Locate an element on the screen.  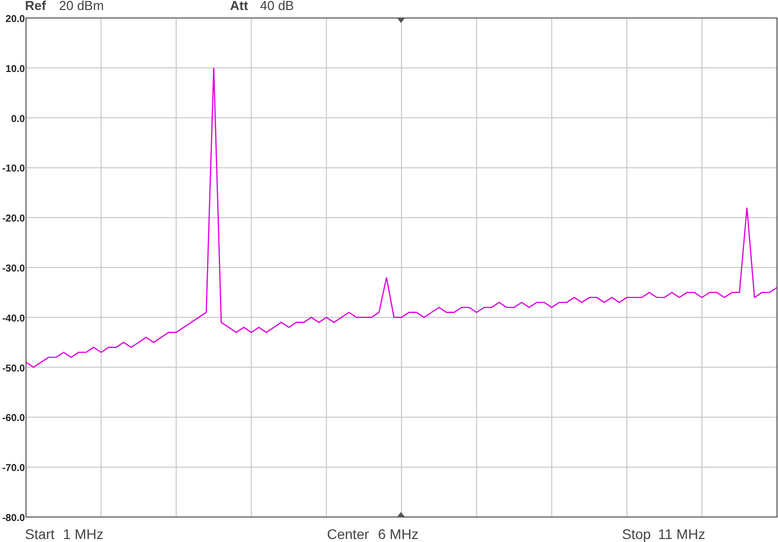
footer-value: 6 MHz is located at coordinates (398, 534).